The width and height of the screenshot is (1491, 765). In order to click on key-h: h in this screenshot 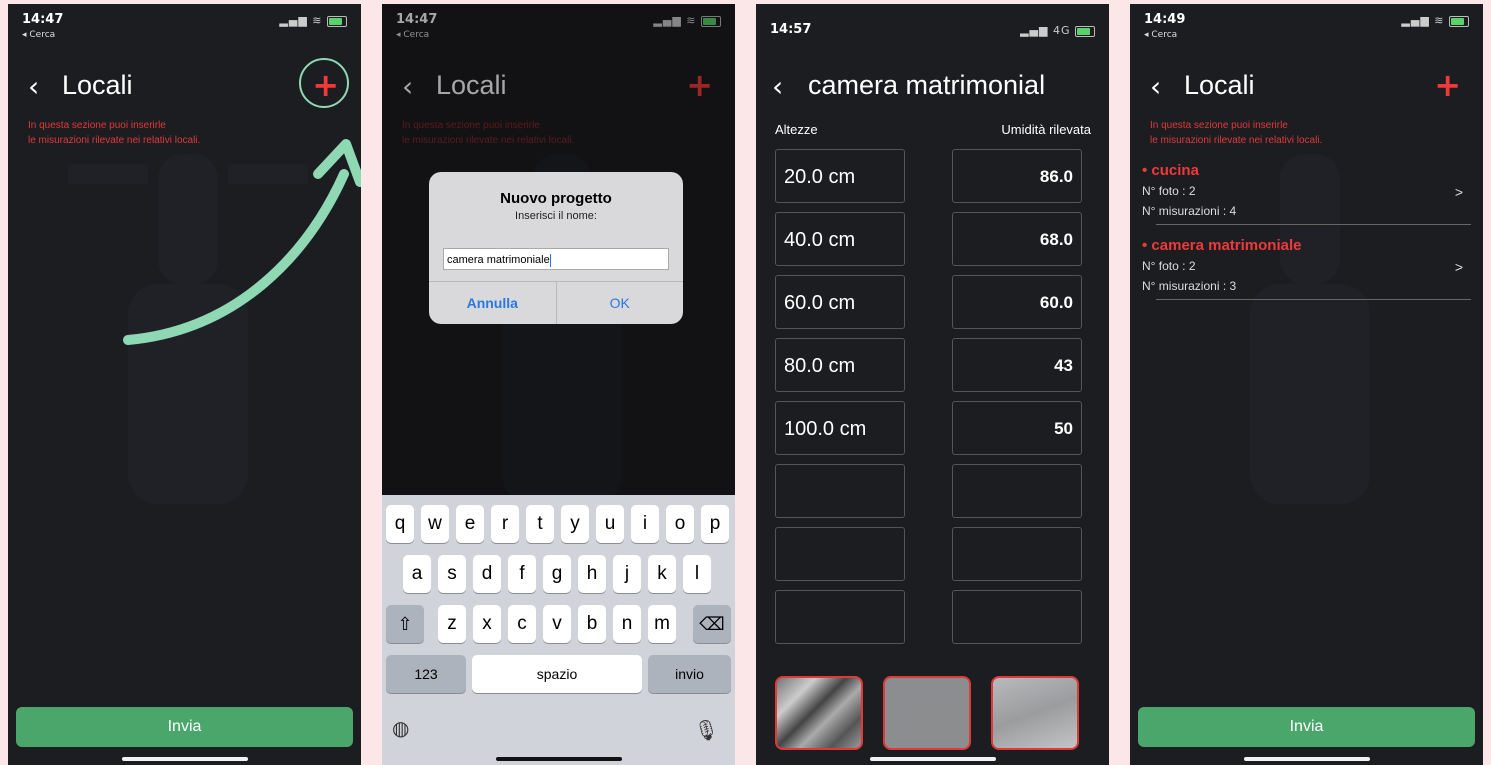, I will do `click(592, 574)`.